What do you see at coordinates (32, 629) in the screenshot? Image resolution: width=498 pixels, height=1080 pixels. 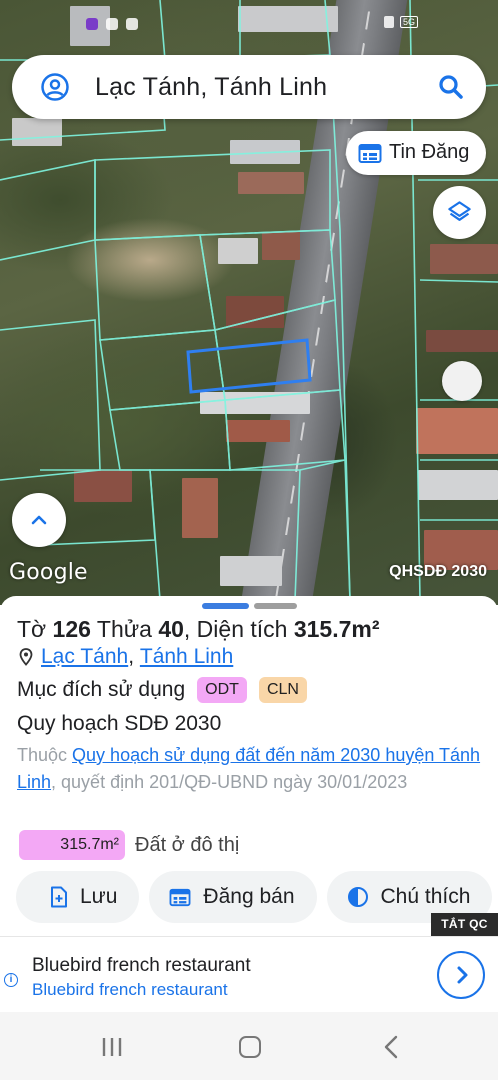 I see `to-label: Tờ` at bounding box center [32, 629].